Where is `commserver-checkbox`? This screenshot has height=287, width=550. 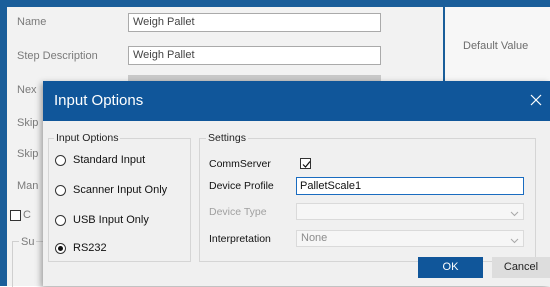
commserver-checkbox is located at coordinates (305, 163).